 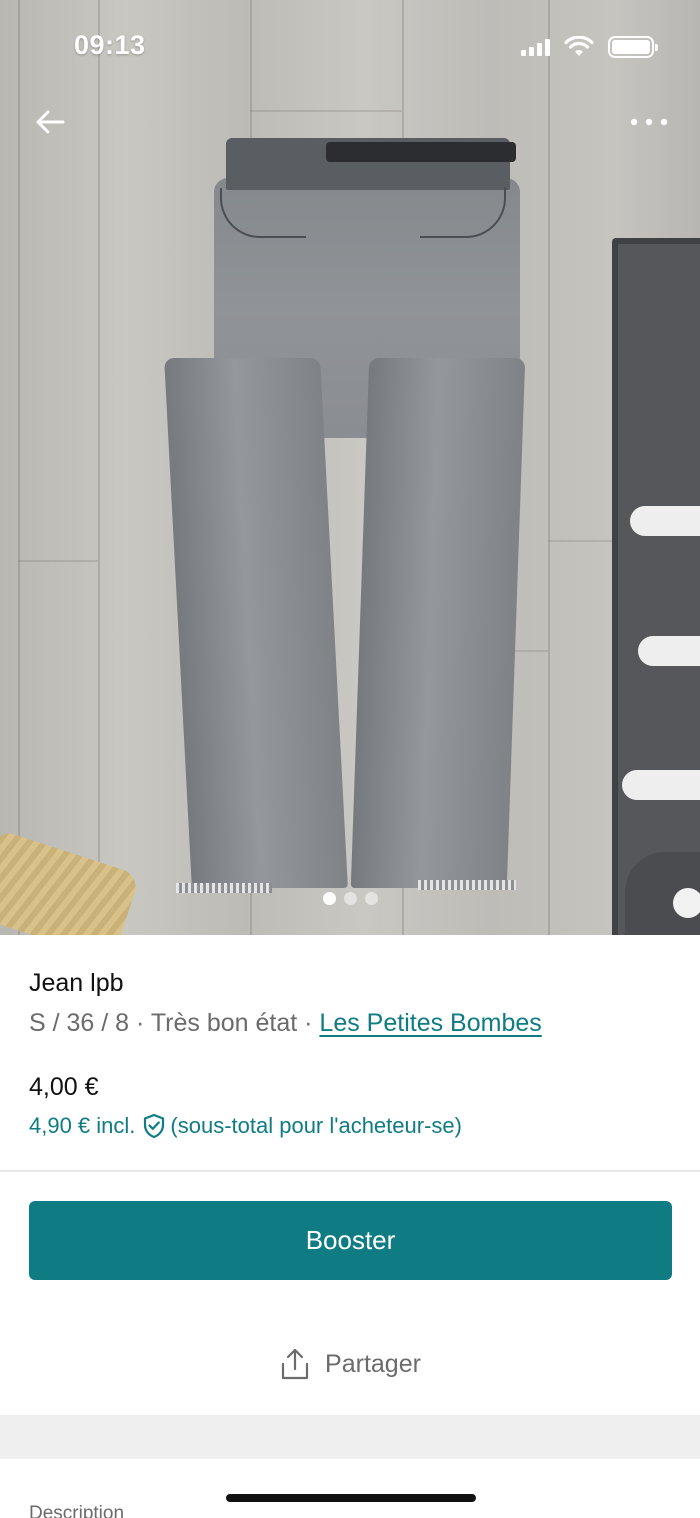 I want to click on shield-check-icon, so click(x=154, y=1126).